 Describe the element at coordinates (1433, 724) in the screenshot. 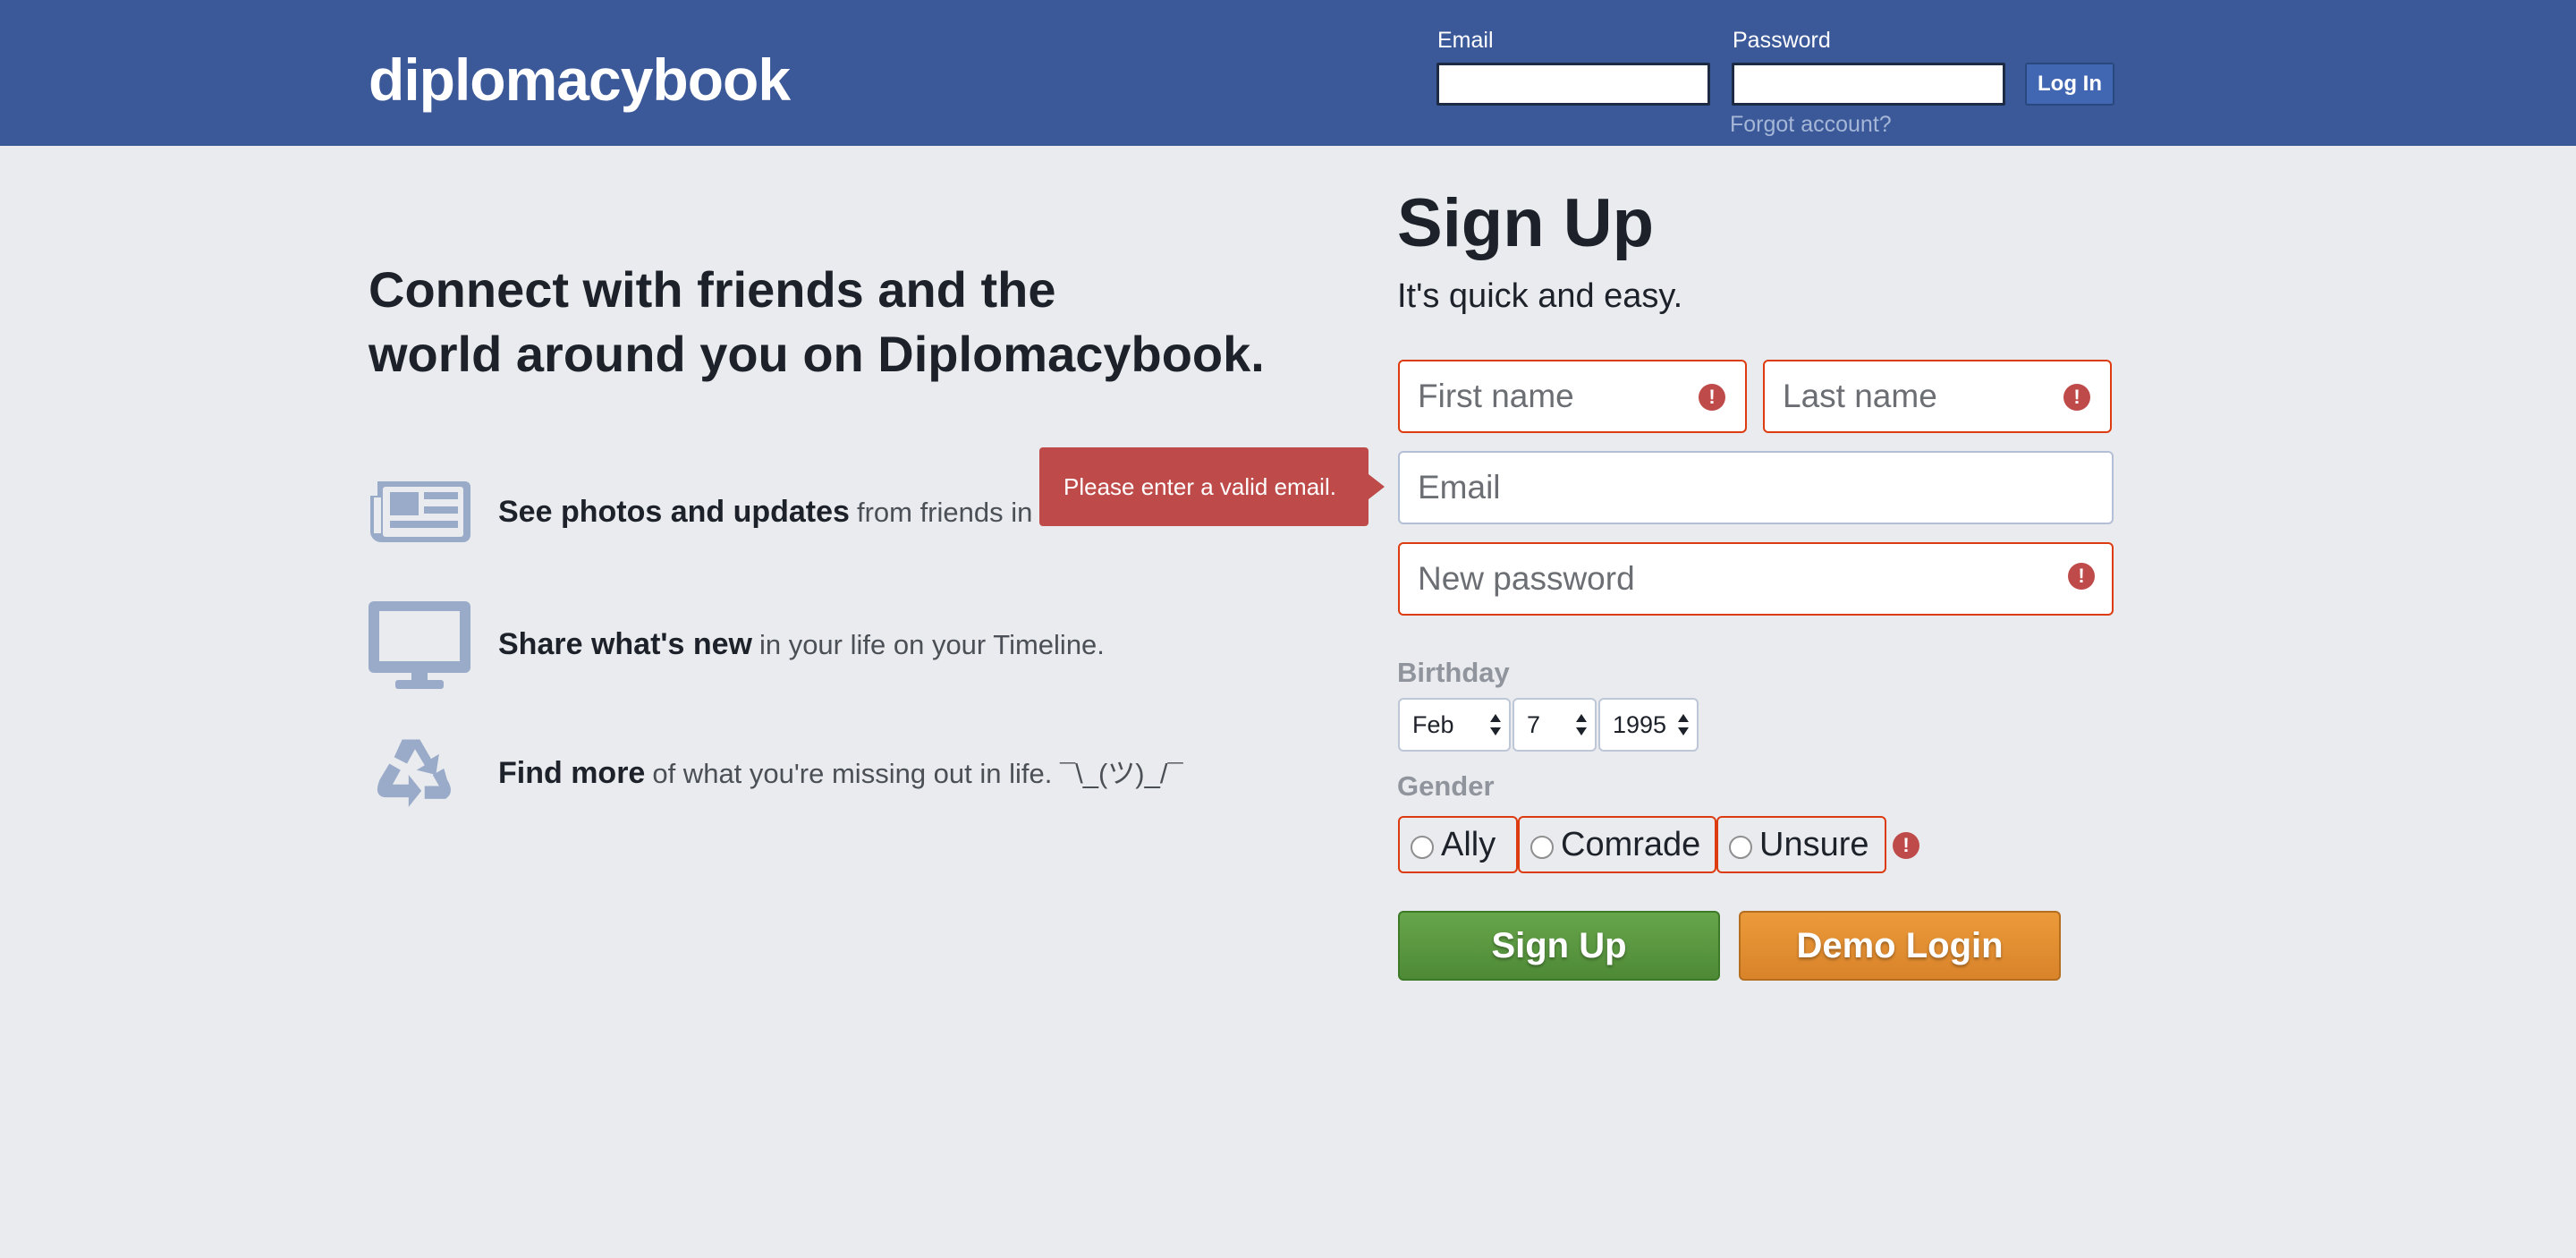

I see `birthday-month-value: Feb` at that location.